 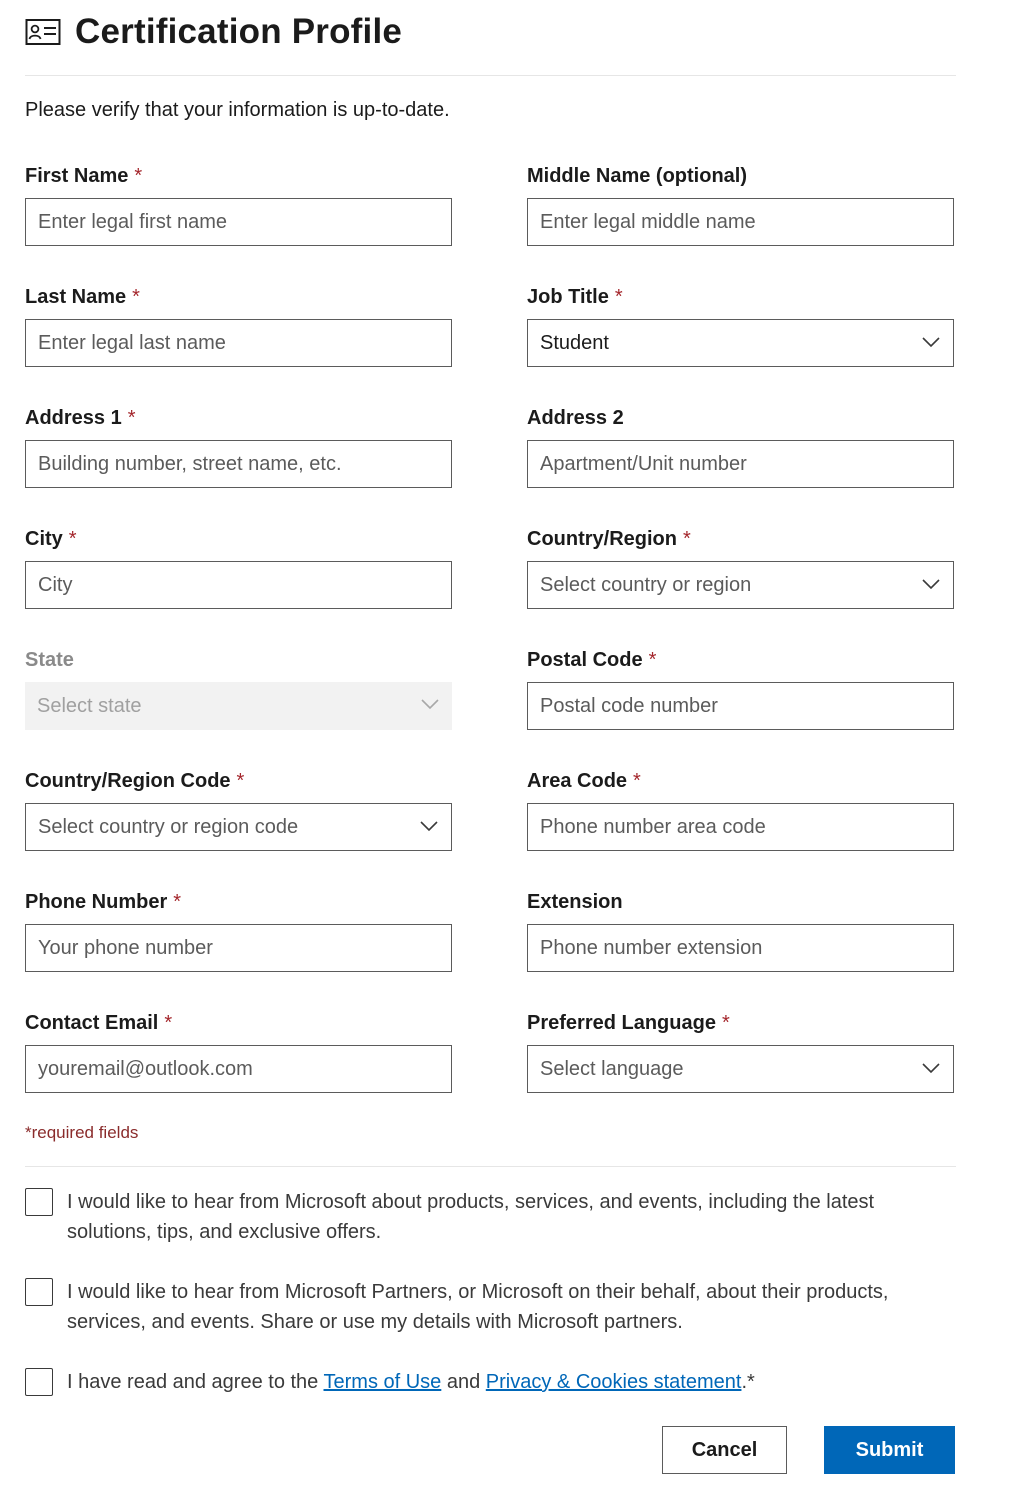 I want to click on page-title: Certification Profile, so click(x=239, y=31).